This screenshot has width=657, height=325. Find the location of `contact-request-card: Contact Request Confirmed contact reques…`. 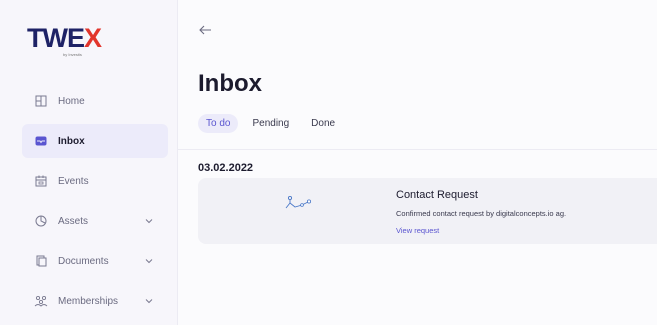

contact-request-card: Contact Request Confirmed contact reques… is located at coordinates (427, 211).